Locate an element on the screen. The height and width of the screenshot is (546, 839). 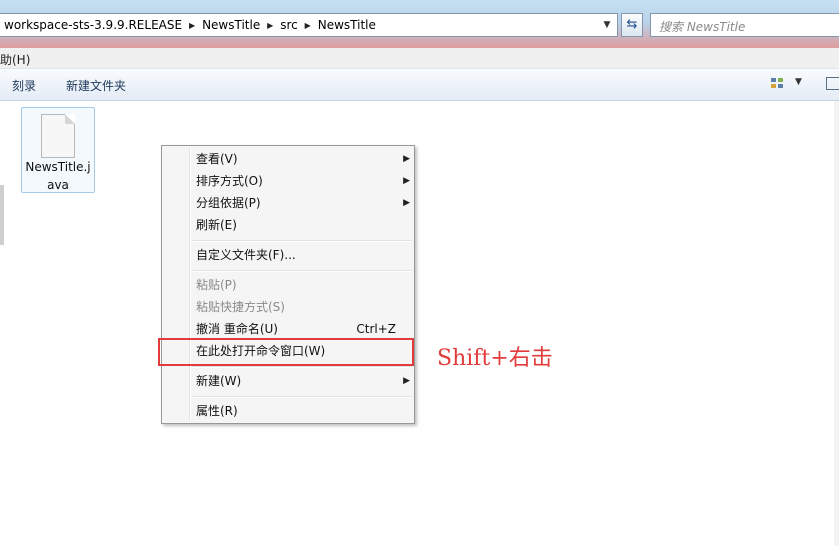
menu-item-paste: 粘贴(P) is located at coordinates (303, 285).